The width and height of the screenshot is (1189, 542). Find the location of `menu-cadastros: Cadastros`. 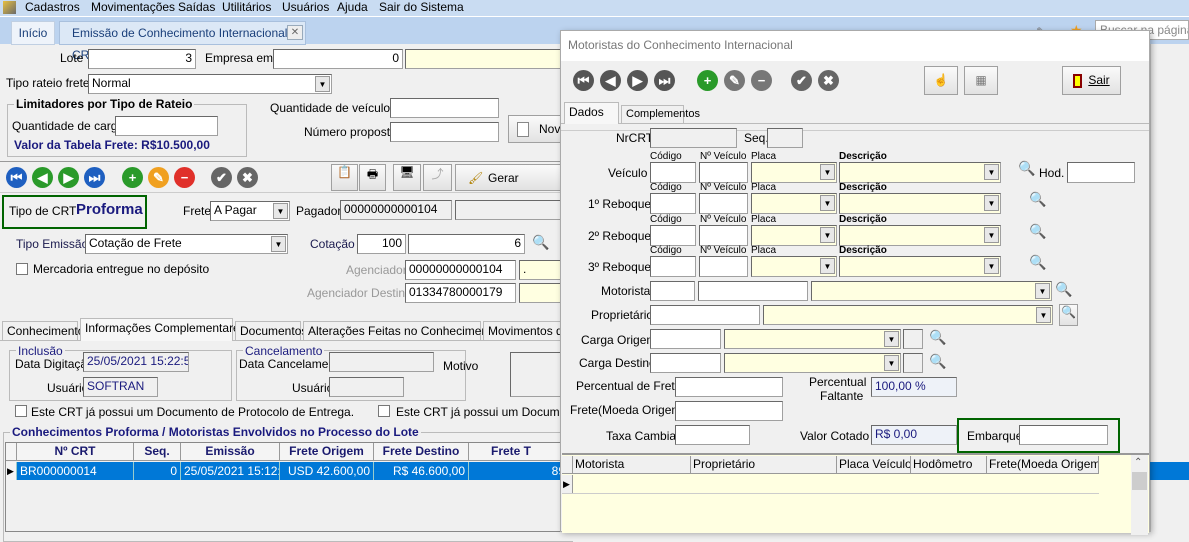

menu-cadastros: Cadastros is located at coordinates (52, 7).